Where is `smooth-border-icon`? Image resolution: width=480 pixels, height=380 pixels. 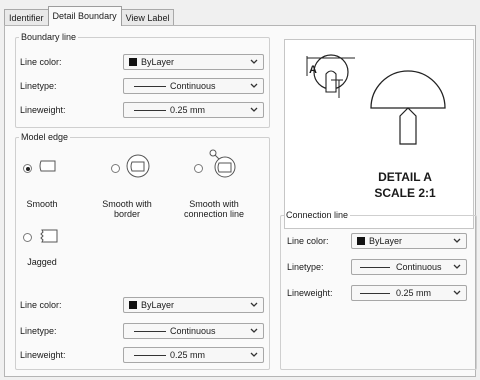 smooth-border-icon is located at coordinates (138, 166).